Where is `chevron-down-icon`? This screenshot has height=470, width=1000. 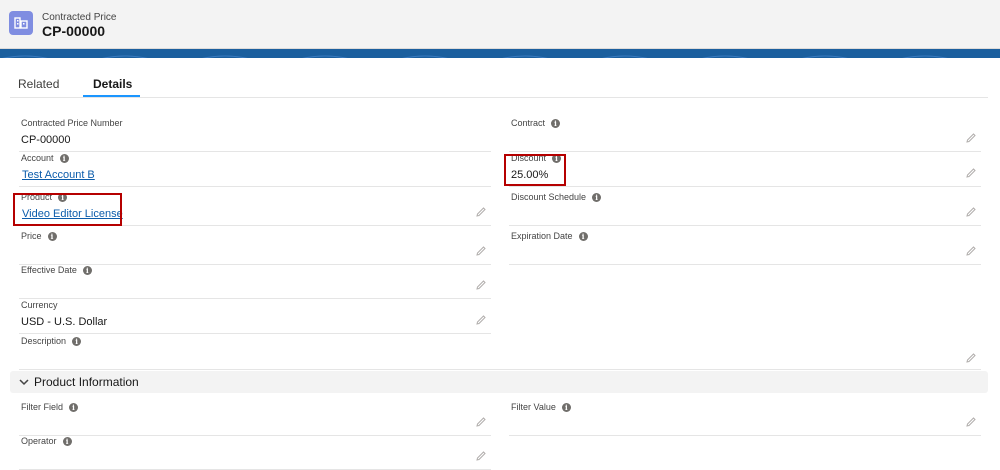
chevron-down-icon is located at coordinates (24, 382).